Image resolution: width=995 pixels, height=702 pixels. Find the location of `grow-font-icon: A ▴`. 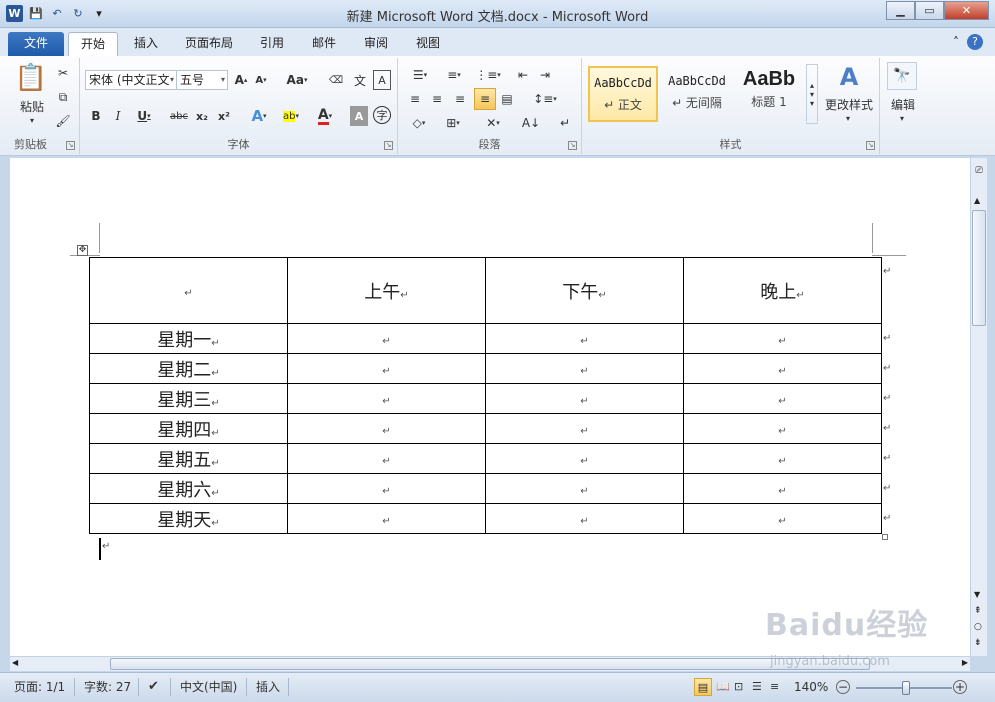

grow-font-icon: A ▴ is located at coordinates (241, 80).